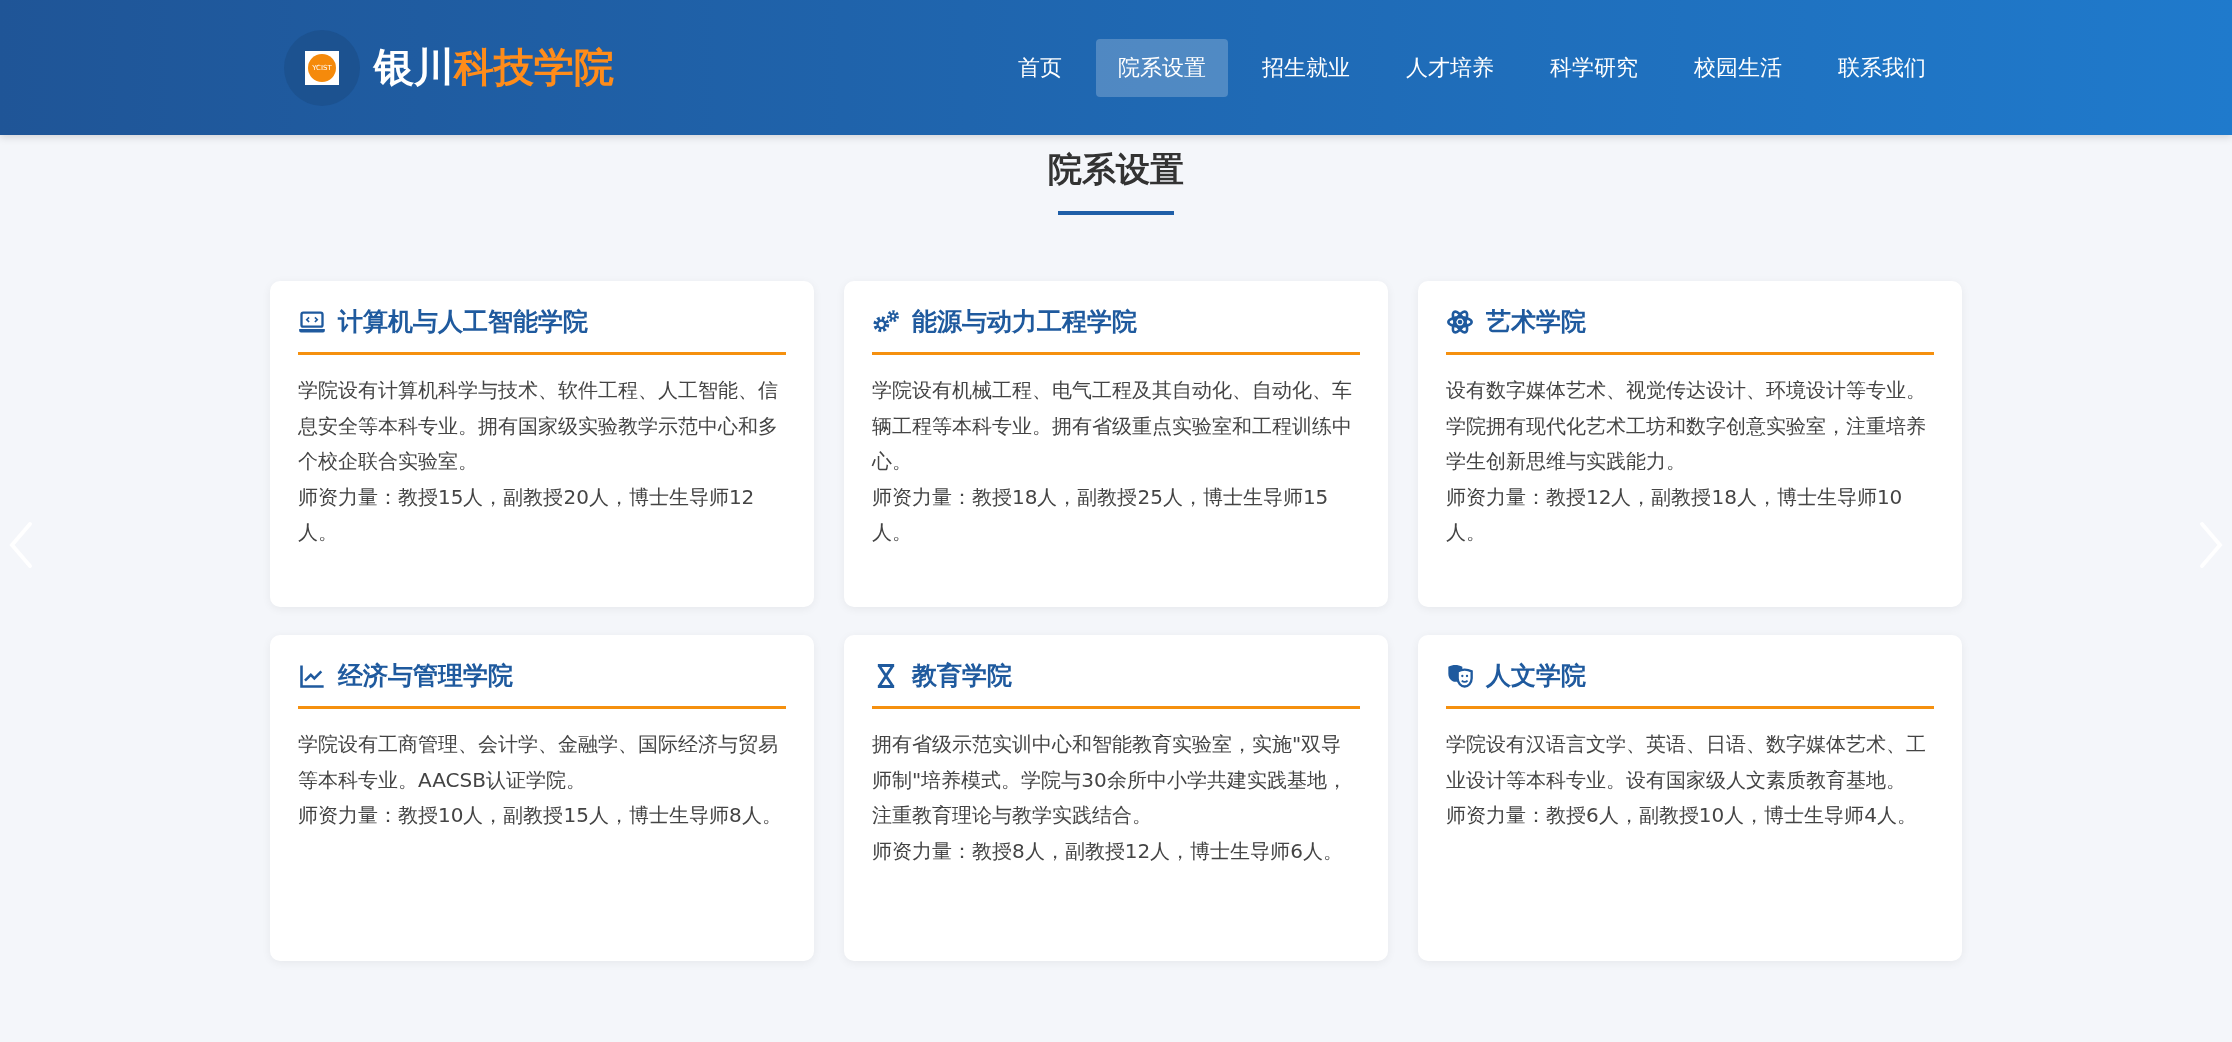 The image size is (2232, 1042). Describe the element at coordinates (463, 322) in the screenshot. I see `card-title: 计算机与人工智能学院` at that location.